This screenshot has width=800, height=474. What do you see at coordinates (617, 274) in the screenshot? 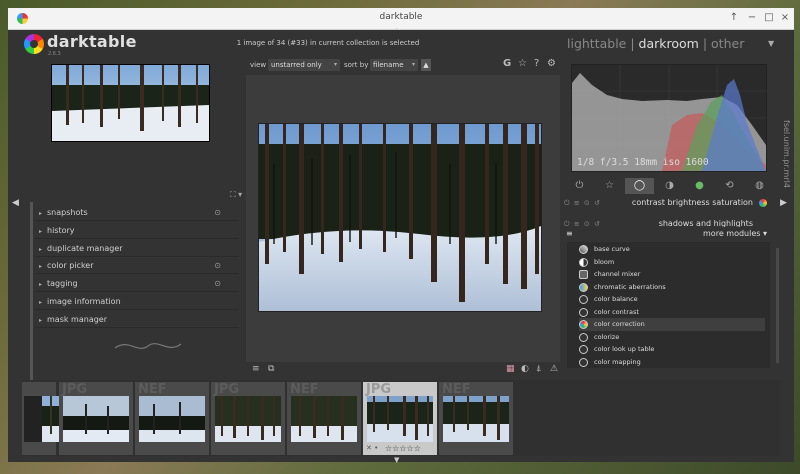
I see `list-item-label: channel mixer` at bounding box center [617, 274].